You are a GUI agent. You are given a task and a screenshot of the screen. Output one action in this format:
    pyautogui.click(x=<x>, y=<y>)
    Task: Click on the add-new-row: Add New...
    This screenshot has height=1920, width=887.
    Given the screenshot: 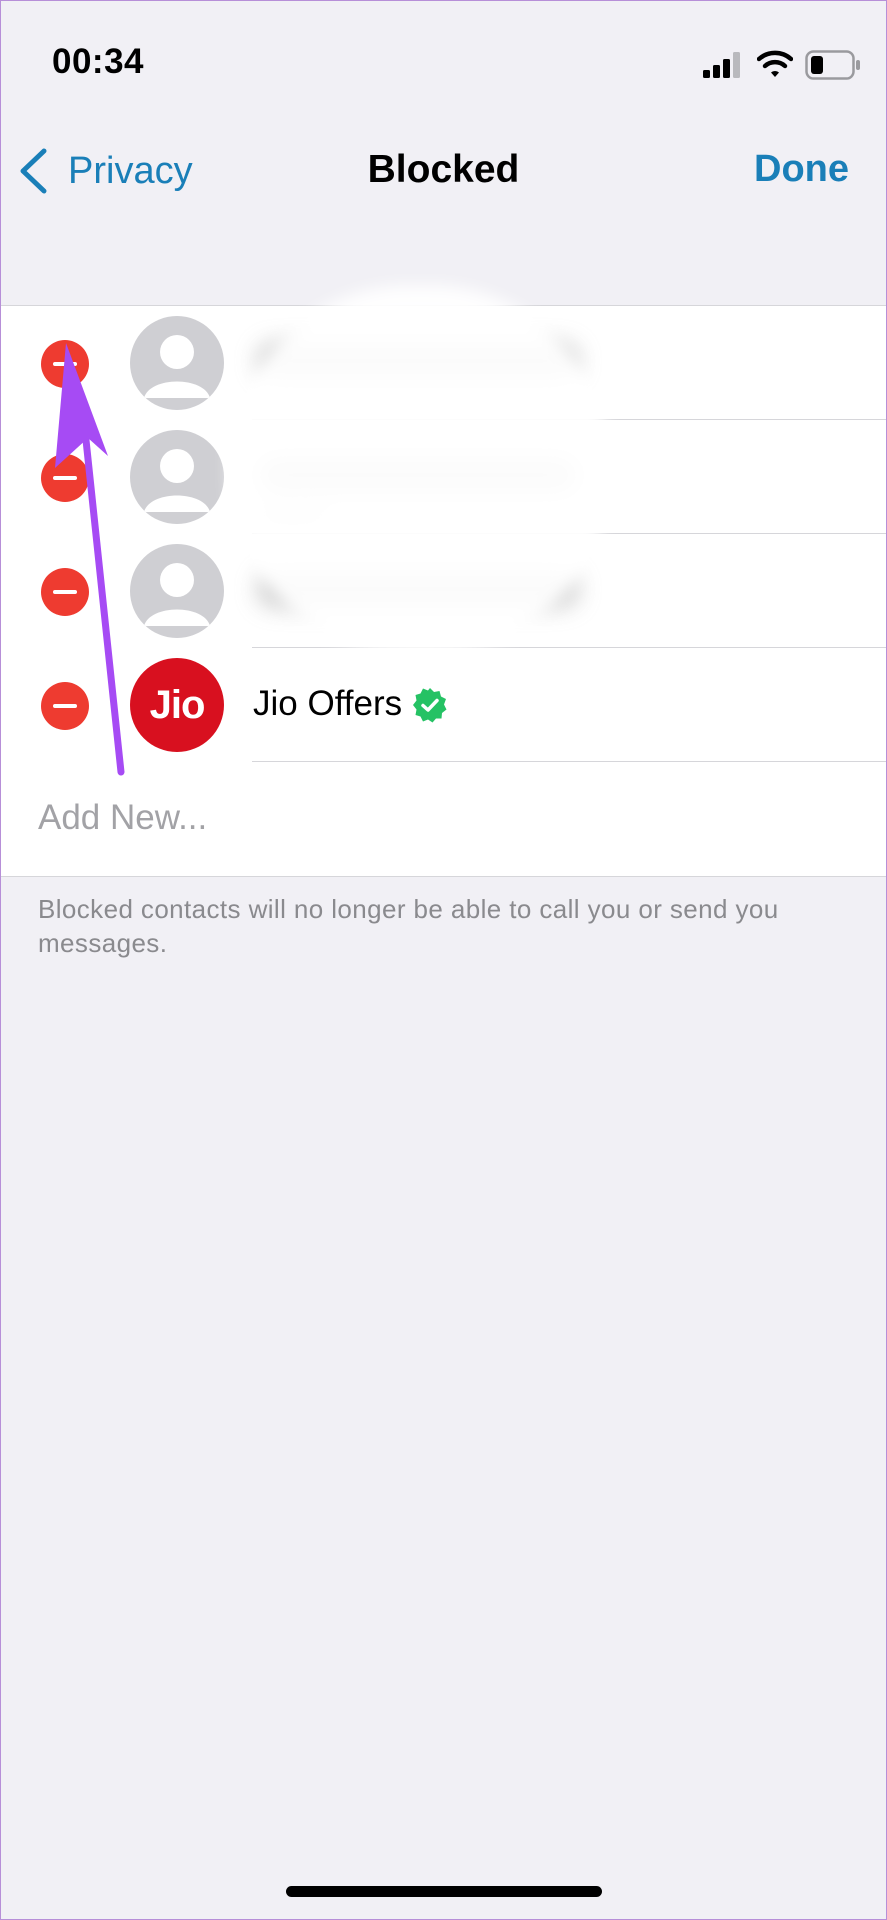 What is the action you would take?
    pyautogui.click(x=443, y=819)
    